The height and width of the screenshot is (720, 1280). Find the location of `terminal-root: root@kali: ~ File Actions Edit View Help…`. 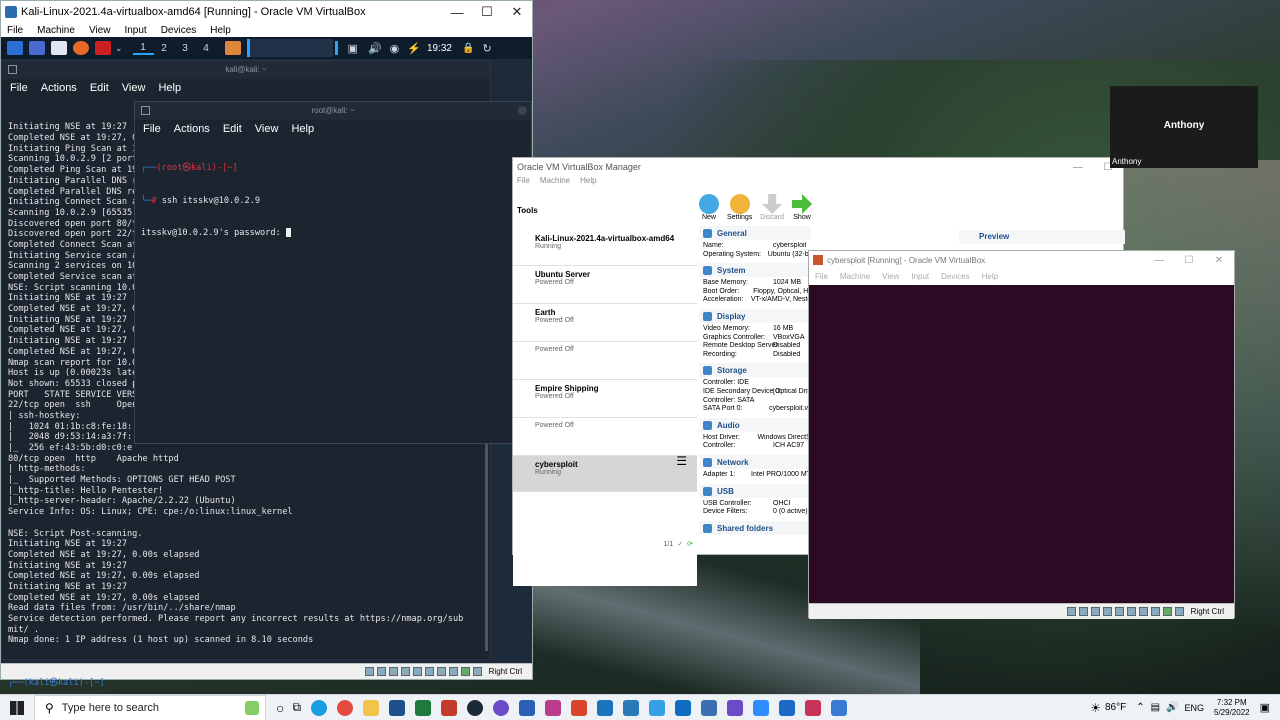

terminal-root: root@kali: ~ File Actions Edit View Help… is located at coordinates (333, 272).